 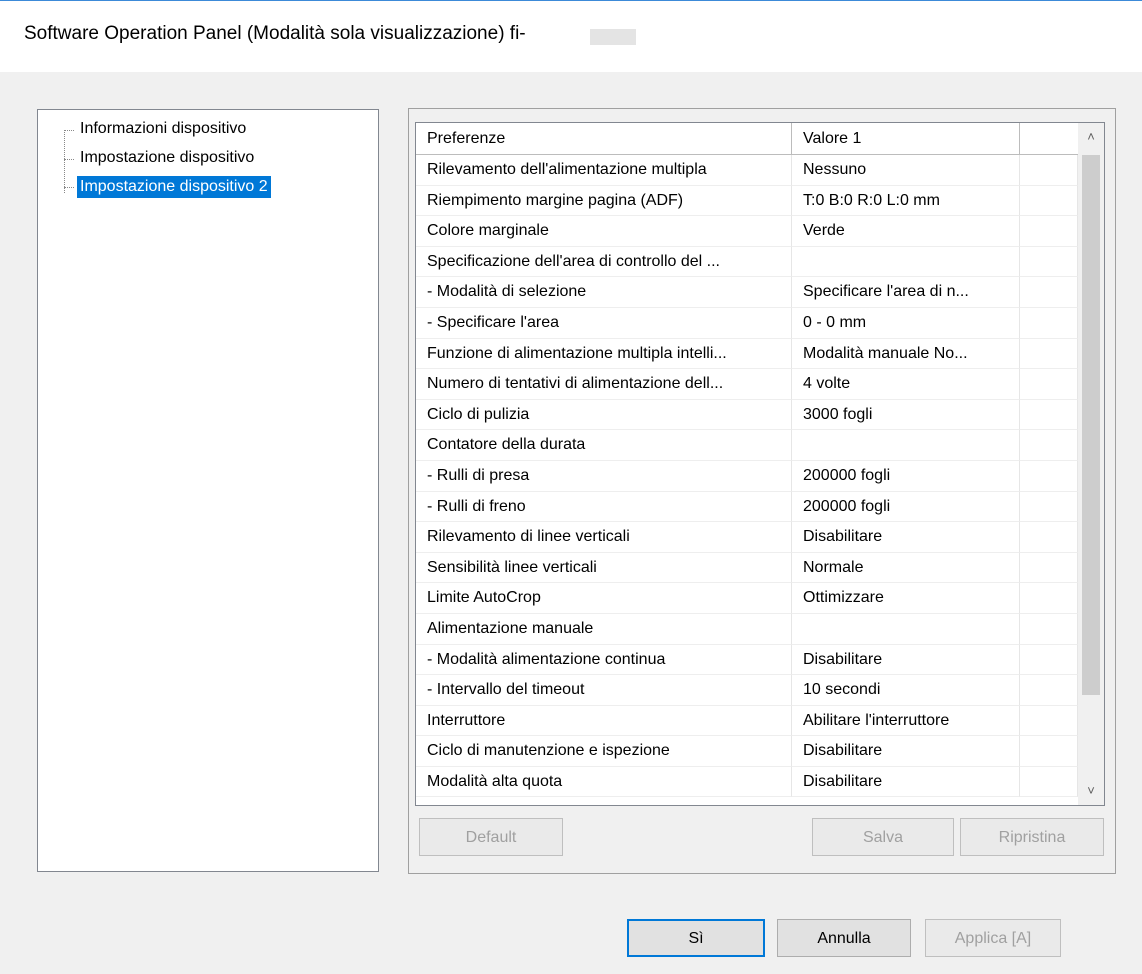 I want to click on preference-name-cell: Riempimento margine pagina (ADF), so click(x=604, y=201).